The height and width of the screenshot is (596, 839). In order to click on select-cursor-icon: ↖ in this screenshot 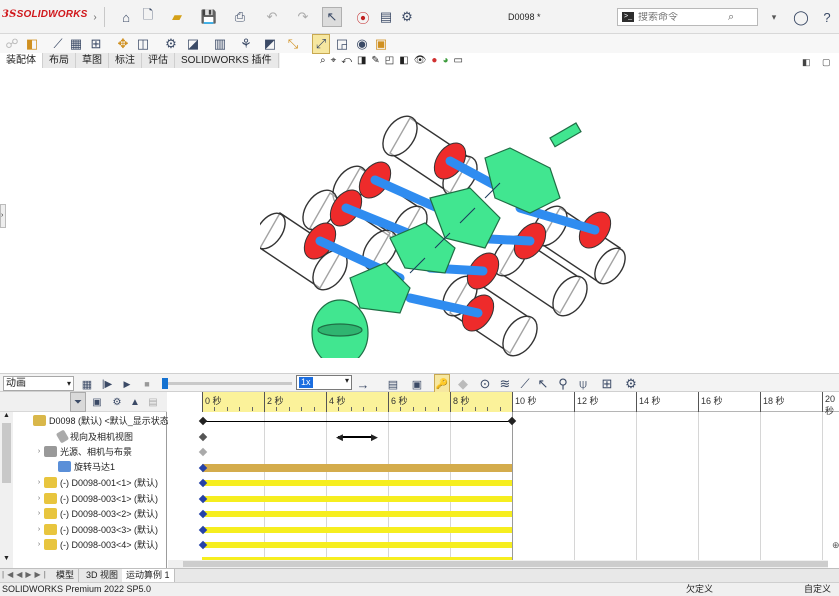, I will do `click(332, 17)`.